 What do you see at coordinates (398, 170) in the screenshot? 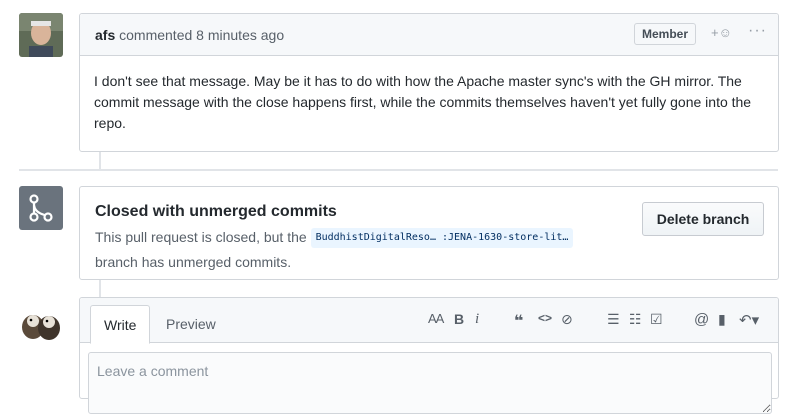
I see `timeline-divider` at bounding box center [398, 170].